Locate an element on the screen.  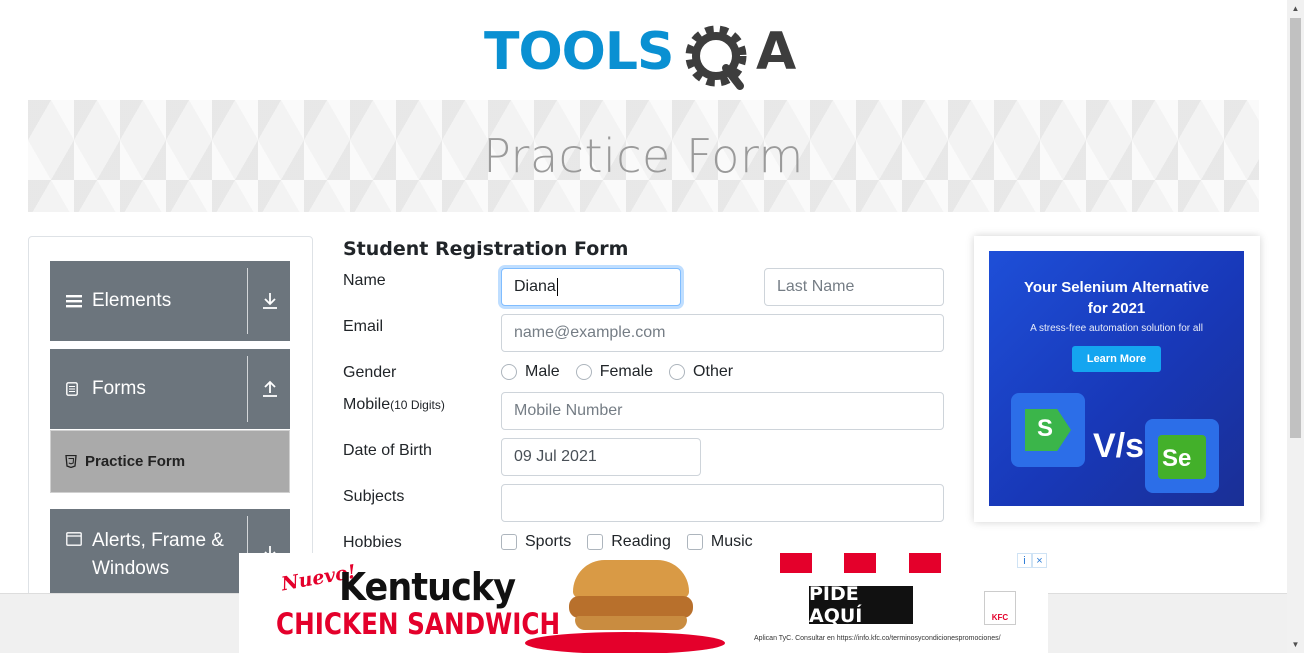
last-name-input: Last Name is located at coordinates (854, 287).